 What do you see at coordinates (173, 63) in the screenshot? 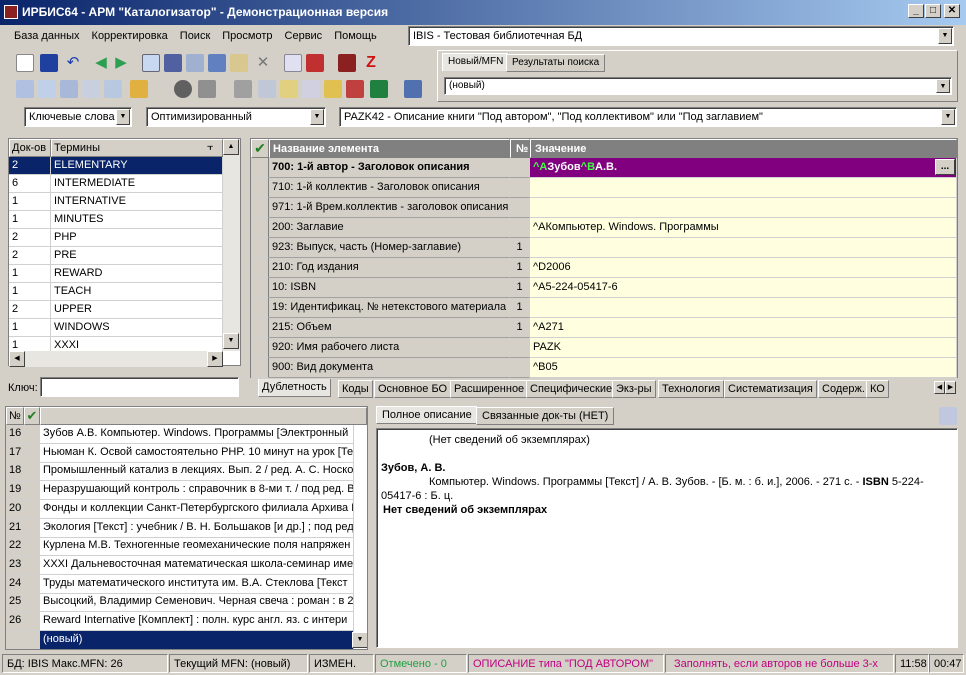
I see `list-icon` at bounding box center [173, 63].